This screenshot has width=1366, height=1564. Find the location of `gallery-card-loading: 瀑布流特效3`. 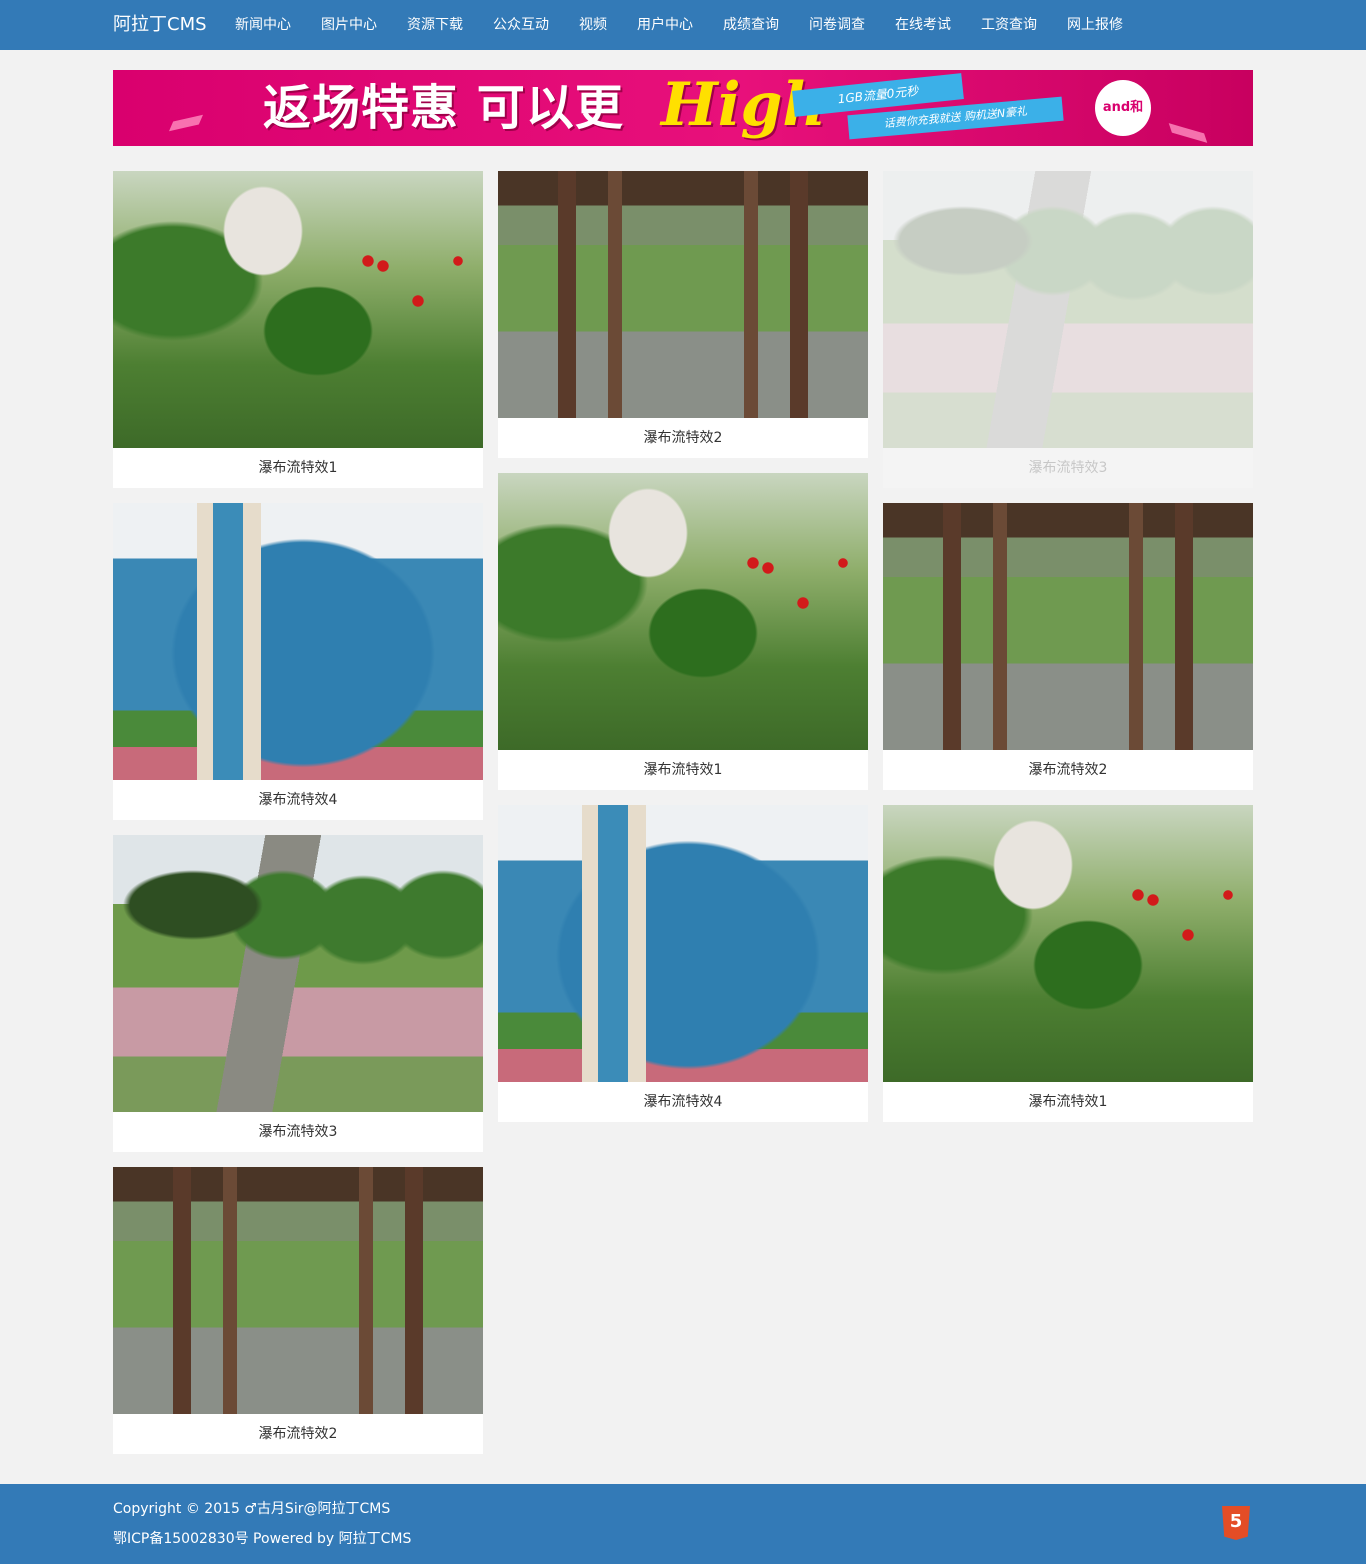

gallery-card-loading: 瀑布流特效3 is located at coordinates (1068, 329).